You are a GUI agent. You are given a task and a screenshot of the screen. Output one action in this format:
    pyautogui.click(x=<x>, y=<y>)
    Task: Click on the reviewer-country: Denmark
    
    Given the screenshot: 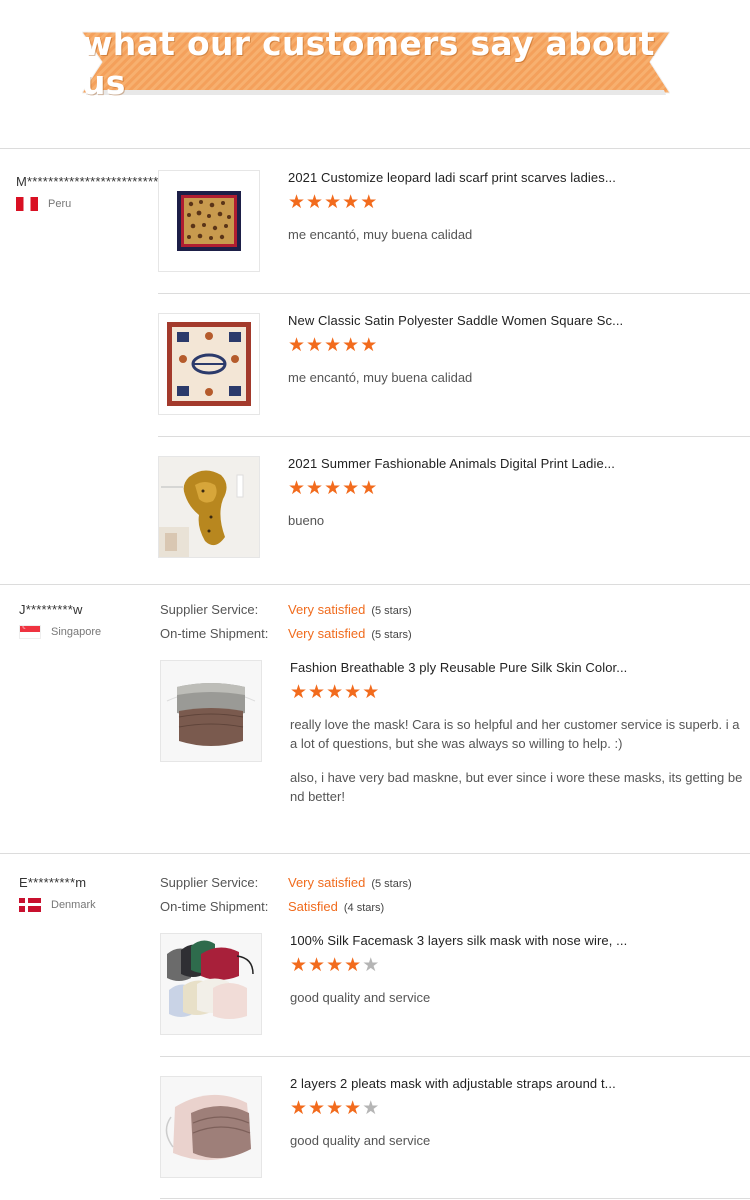 What is the action you would take?
    pyautogui.click(x=57, y=905)
    